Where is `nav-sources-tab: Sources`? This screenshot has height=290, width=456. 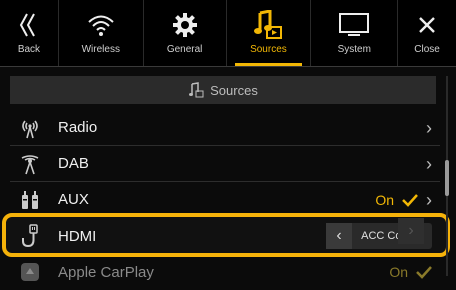 nav-sources-tab: Sources is located at coordinates (269, 33).